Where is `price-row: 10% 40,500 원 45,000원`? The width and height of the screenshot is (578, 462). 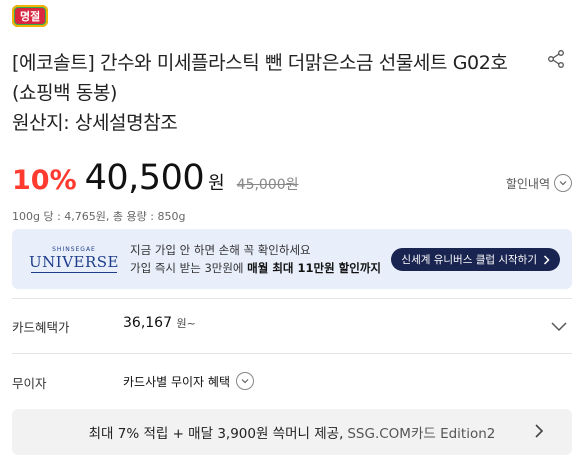 price-row: 10% 40,500 원 45,000원 is located at coordinates (155, 178).